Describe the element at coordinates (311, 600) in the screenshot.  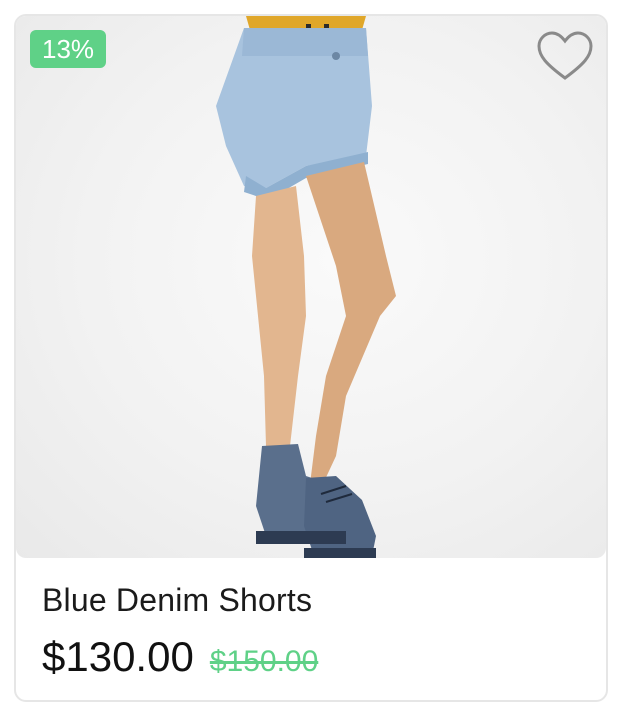
I see `product-title: Blue Denim Shorts` at that location.